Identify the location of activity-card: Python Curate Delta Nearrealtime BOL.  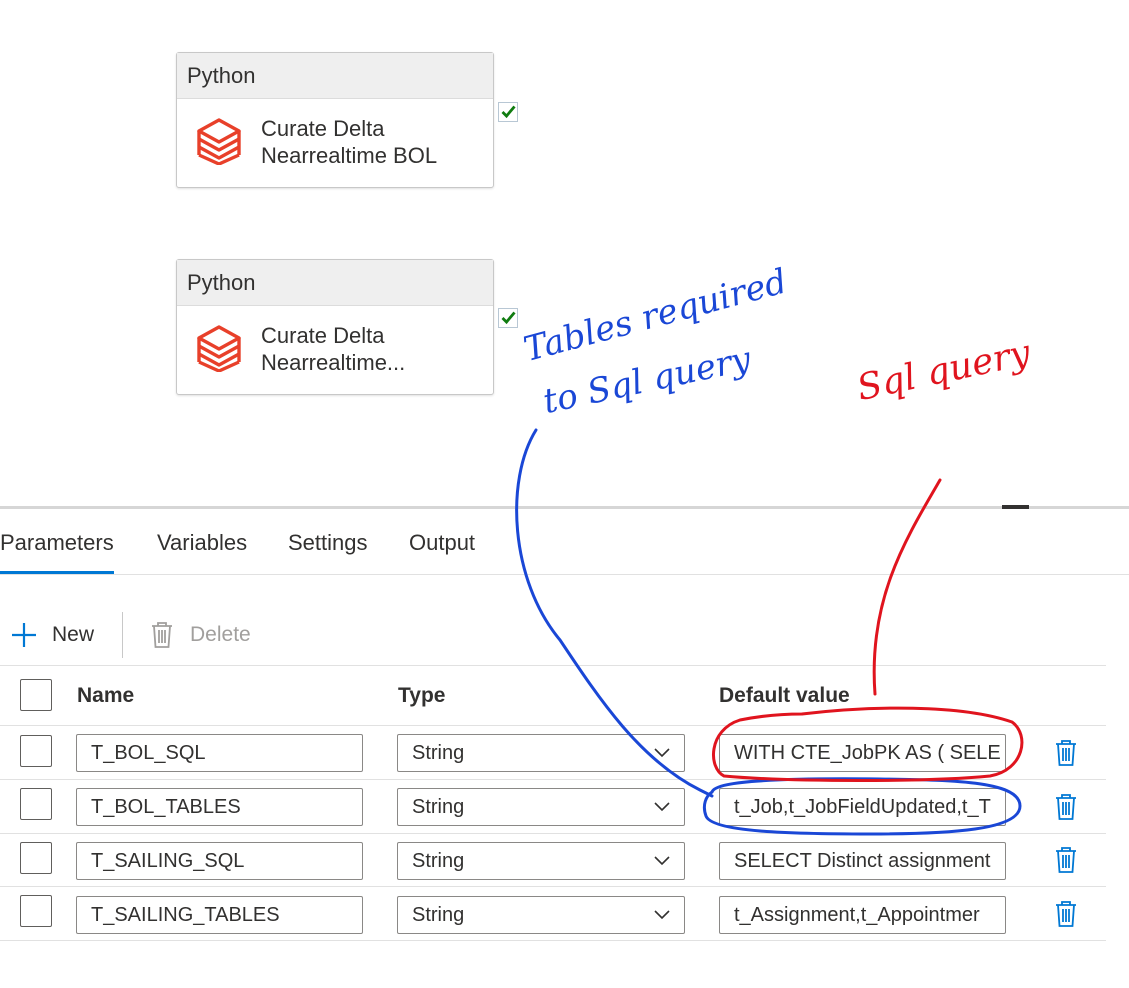
(335, 120).